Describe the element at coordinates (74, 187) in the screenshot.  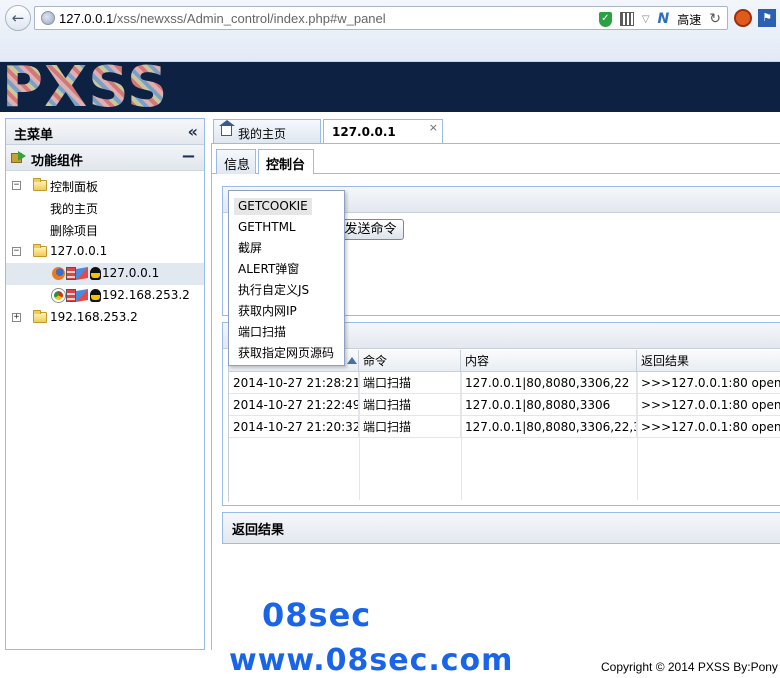
I see `tree-node-label: 控制面板` at that location.